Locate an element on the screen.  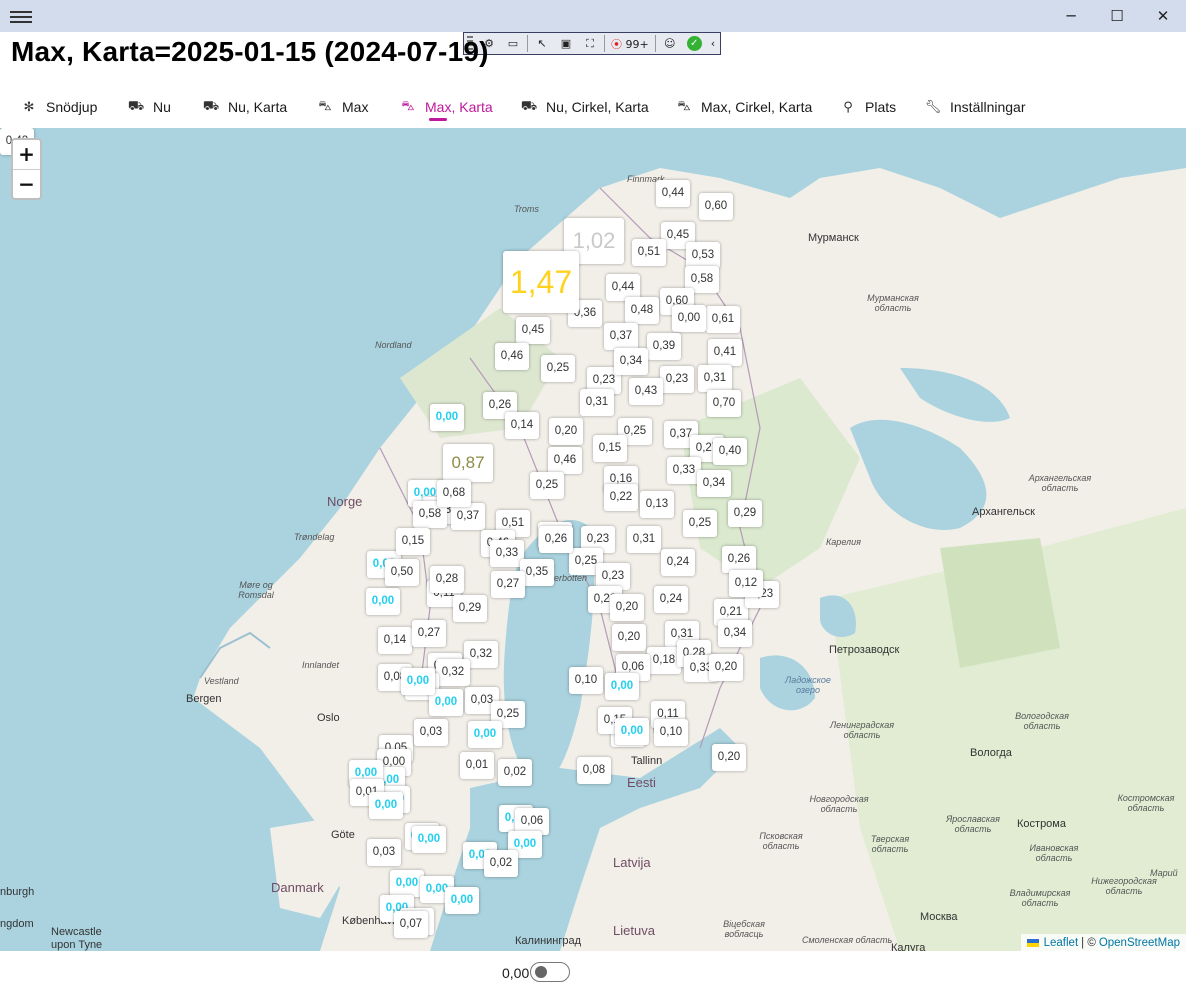
map-marker: 0,01 is located at coordinates (477, 765).